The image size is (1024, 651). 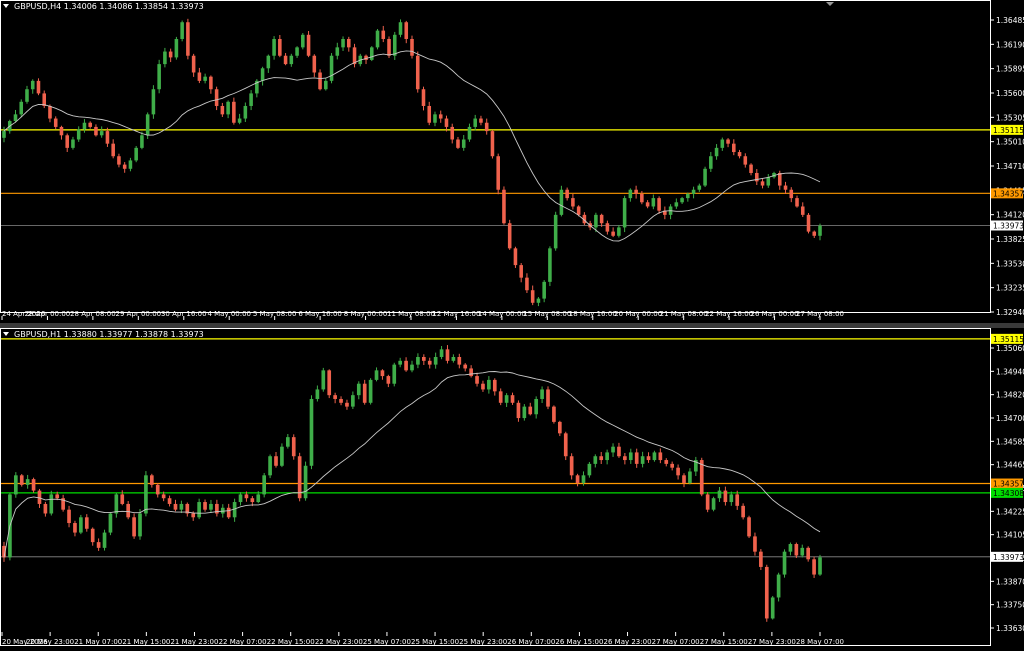 I want to click on y-tick-label: 1.35060, so click(x=1010, y=348).